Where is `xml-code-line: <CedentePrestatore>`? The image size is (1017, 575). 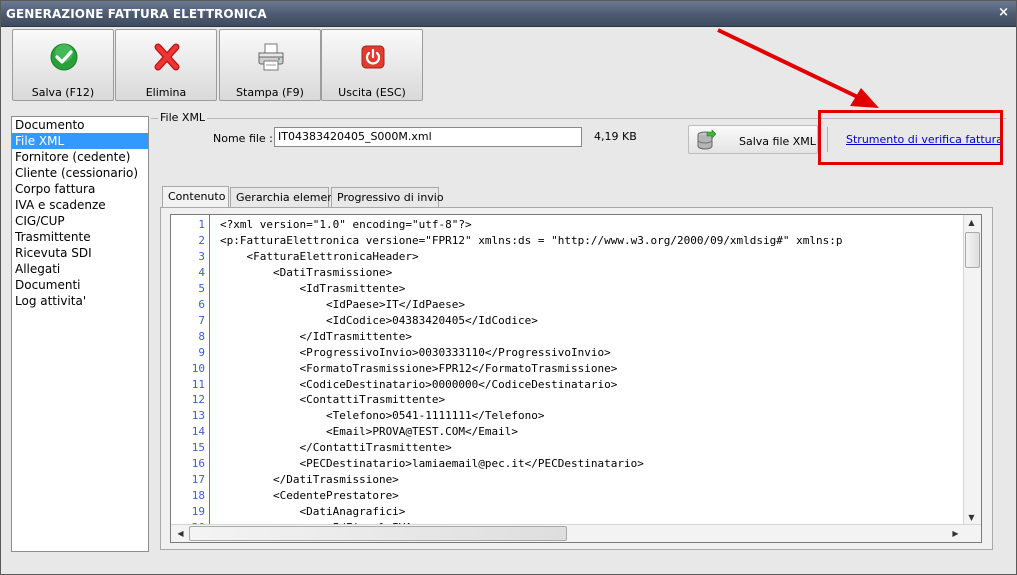 xml-code-line: <CedentePrestatore> is located at coordinates (309, 496).